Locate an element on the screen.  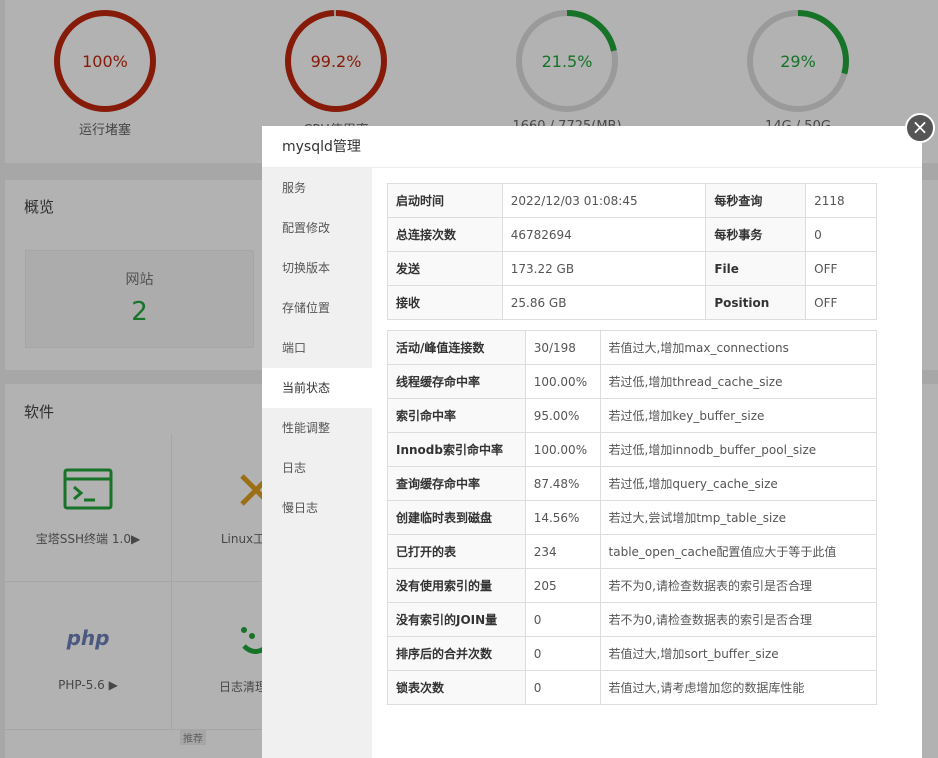
status-value: 30/198 is located at coordinates (562, 347).